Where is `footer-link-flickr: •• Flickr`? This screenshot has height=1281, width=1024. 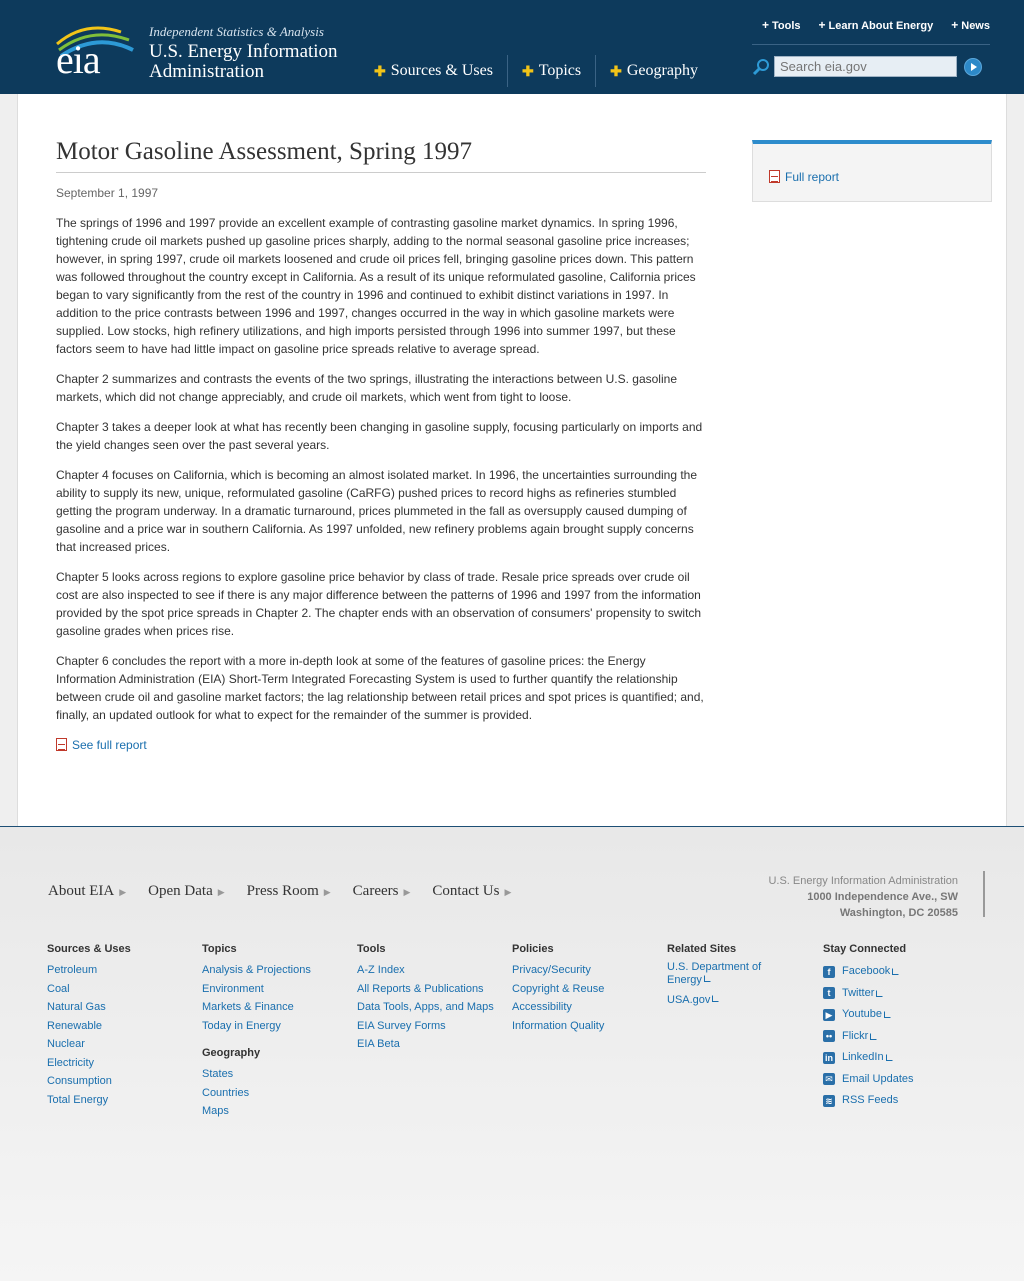 footer-link-flickr: •• Flickr is located at coordinates (898, 1037).